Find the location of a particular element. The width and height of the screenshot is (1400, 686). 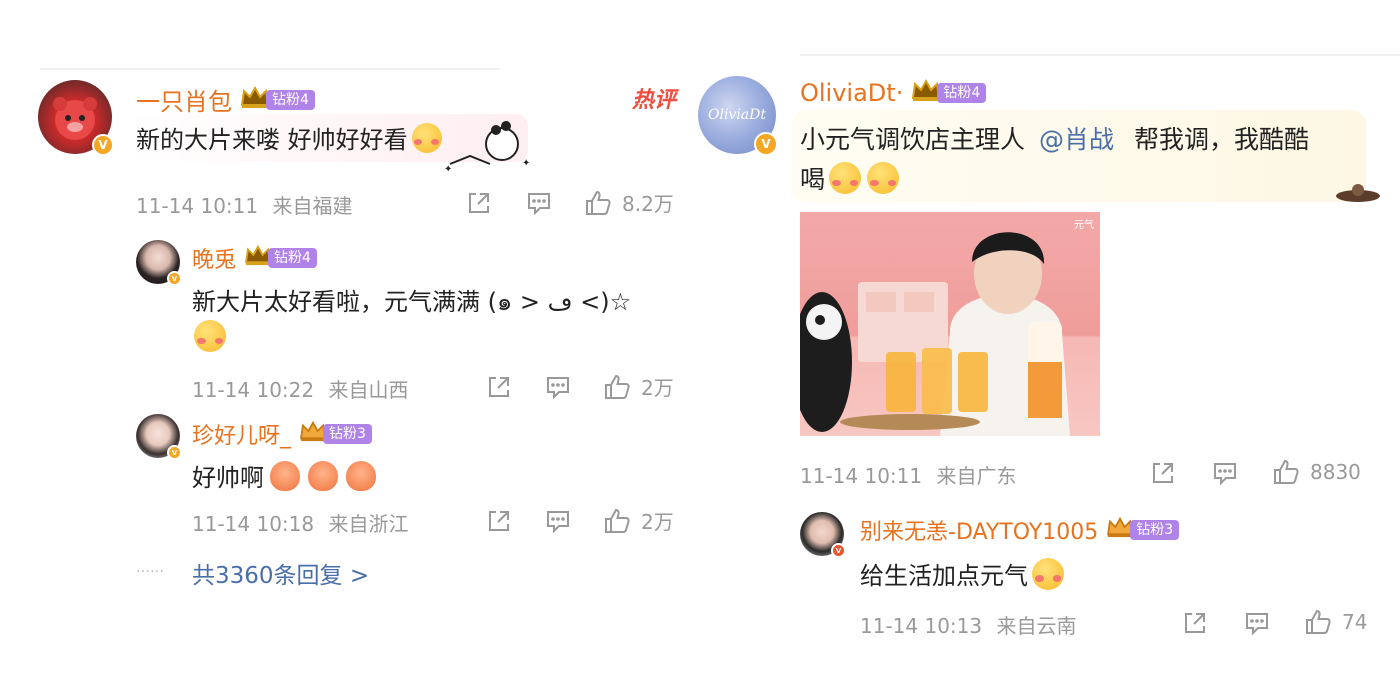

comment-username: OliviaDt· 钻粉4 is located at coordinates (893, 93).